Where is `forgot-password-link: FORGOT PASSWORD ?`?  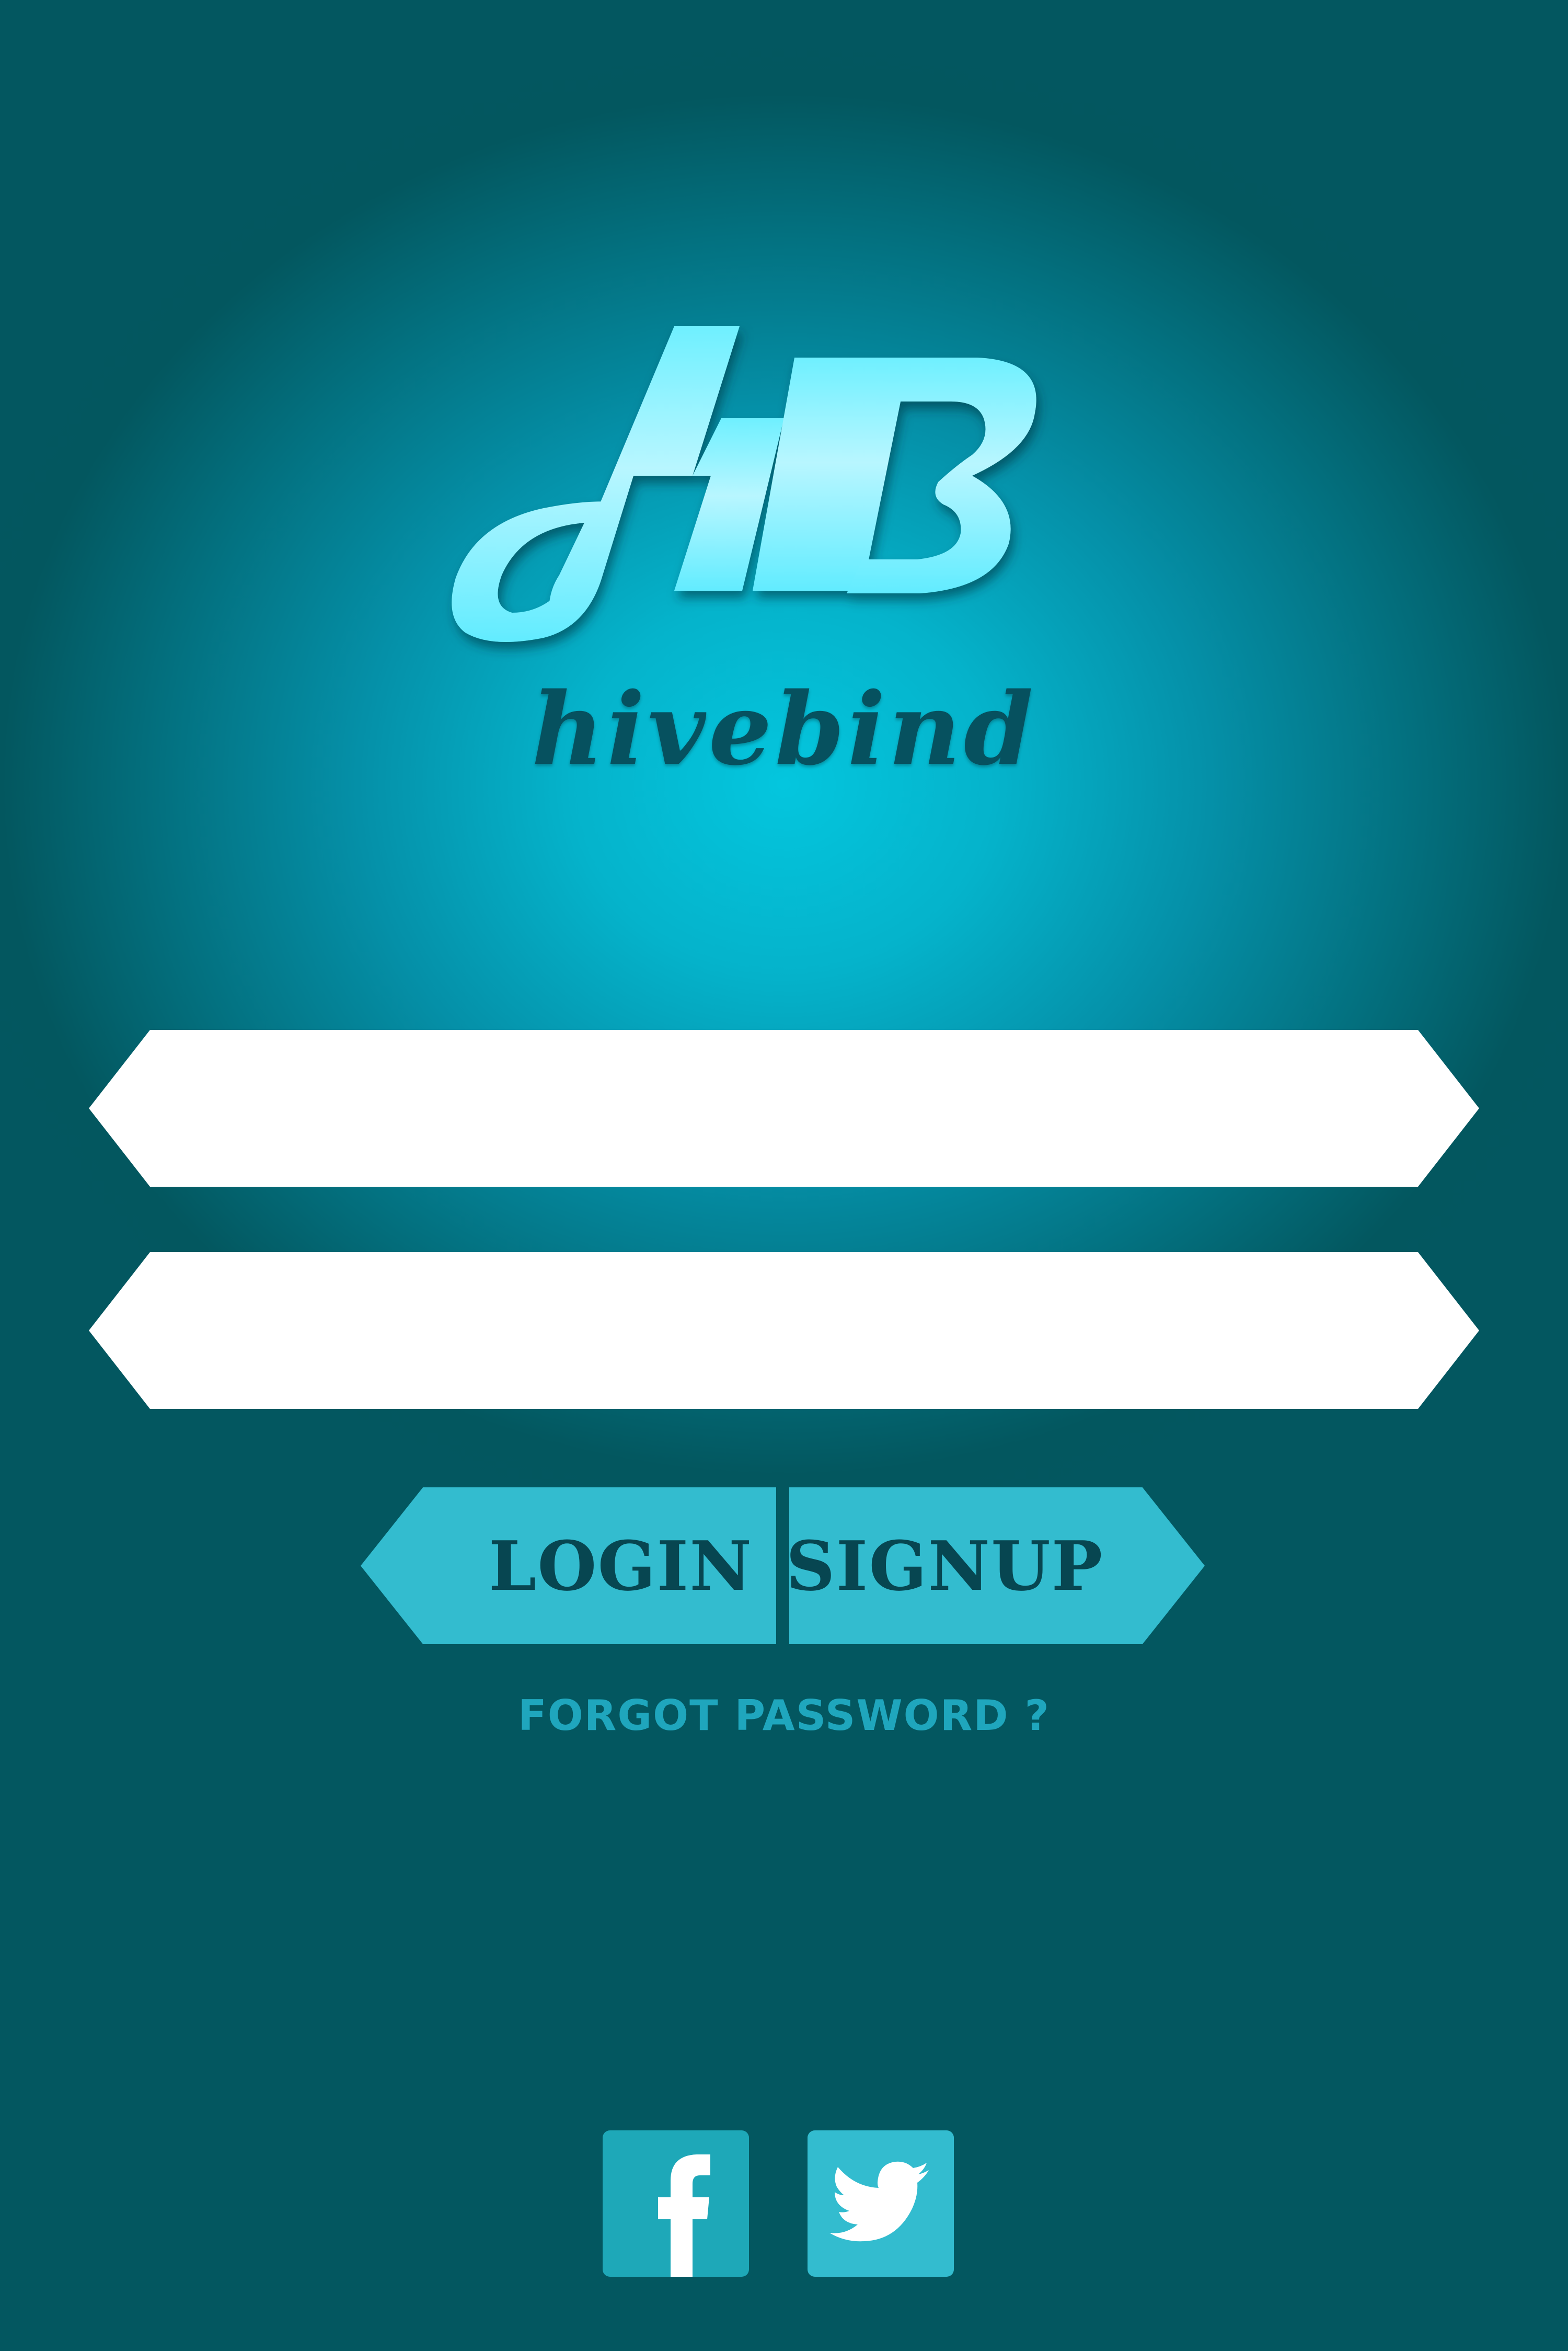
forgot-password-link: FORGOT PASSWORD ? is located at coordinates (784, 1715).